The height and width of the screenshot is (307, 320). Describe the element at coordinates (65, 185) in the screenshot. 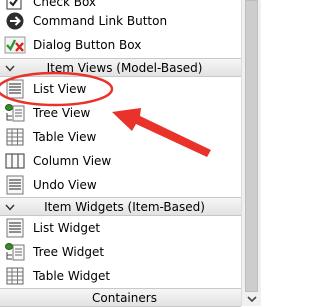

I see `undo-view-label: Undo View` at that location.